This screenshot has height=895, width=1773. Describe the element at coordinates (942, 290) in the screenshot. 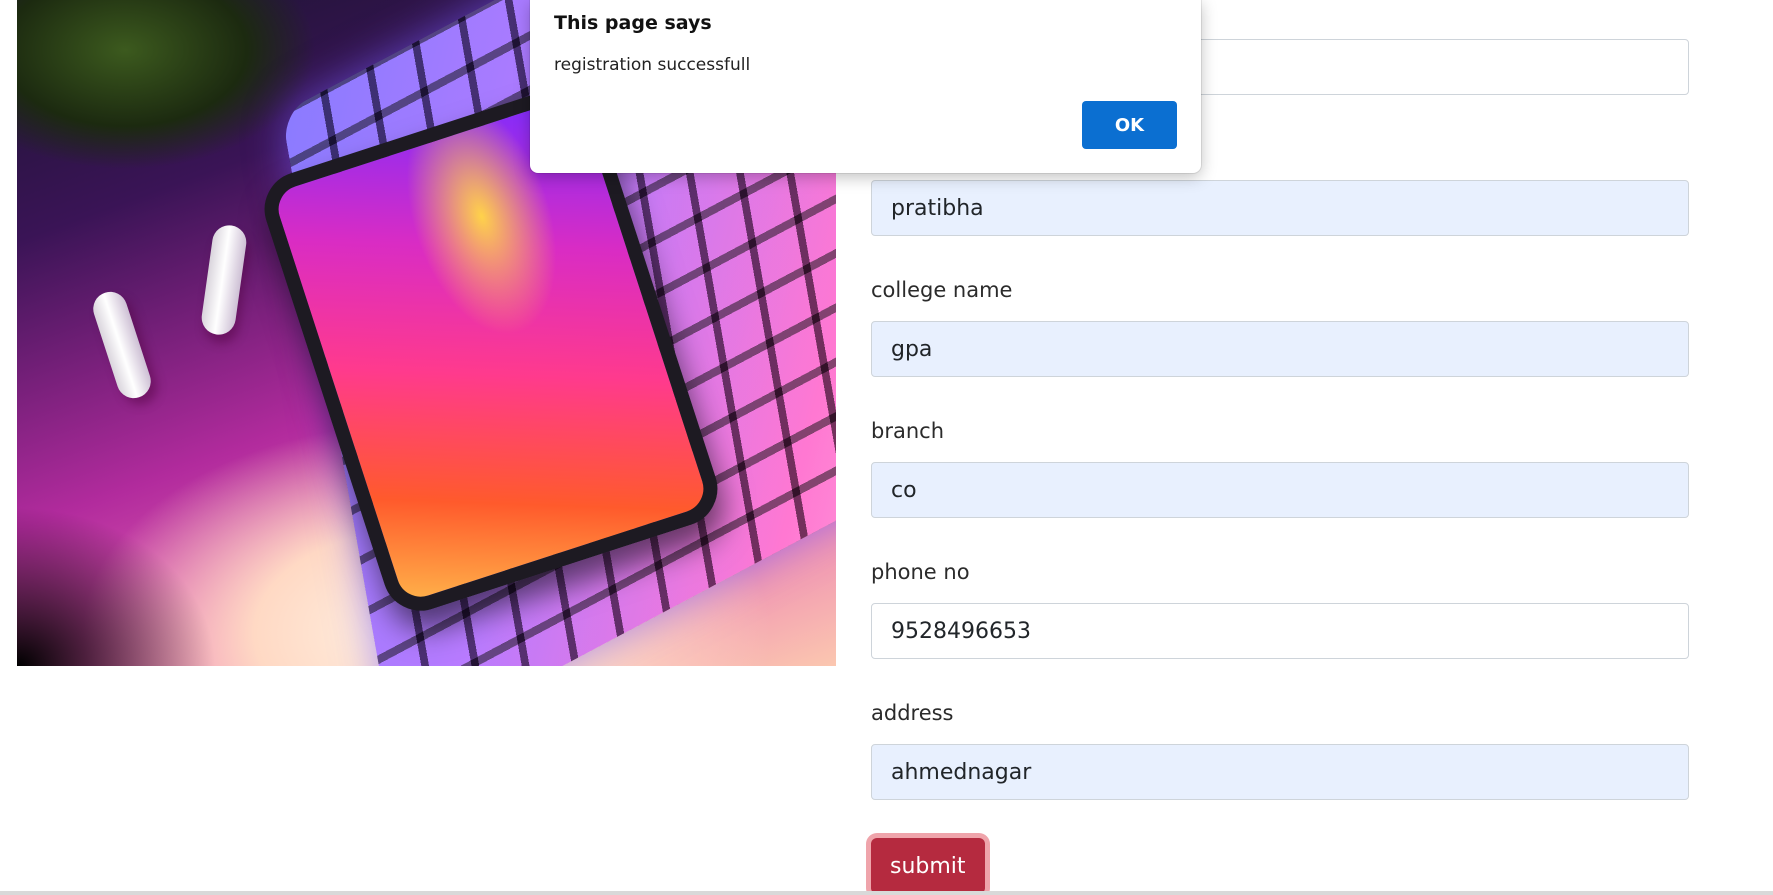

I see `college-name-label: college name` at that location.